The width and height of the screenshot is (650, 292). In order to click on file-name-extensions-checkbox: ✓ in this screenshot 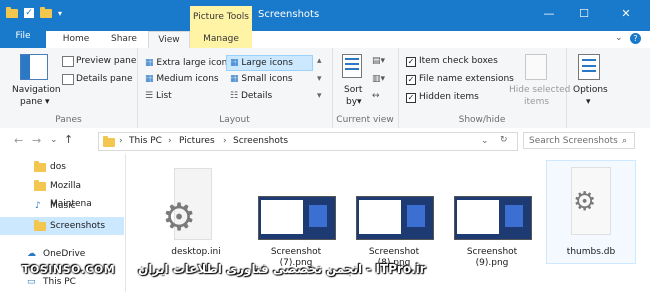, I will do `click(411, 80)`.